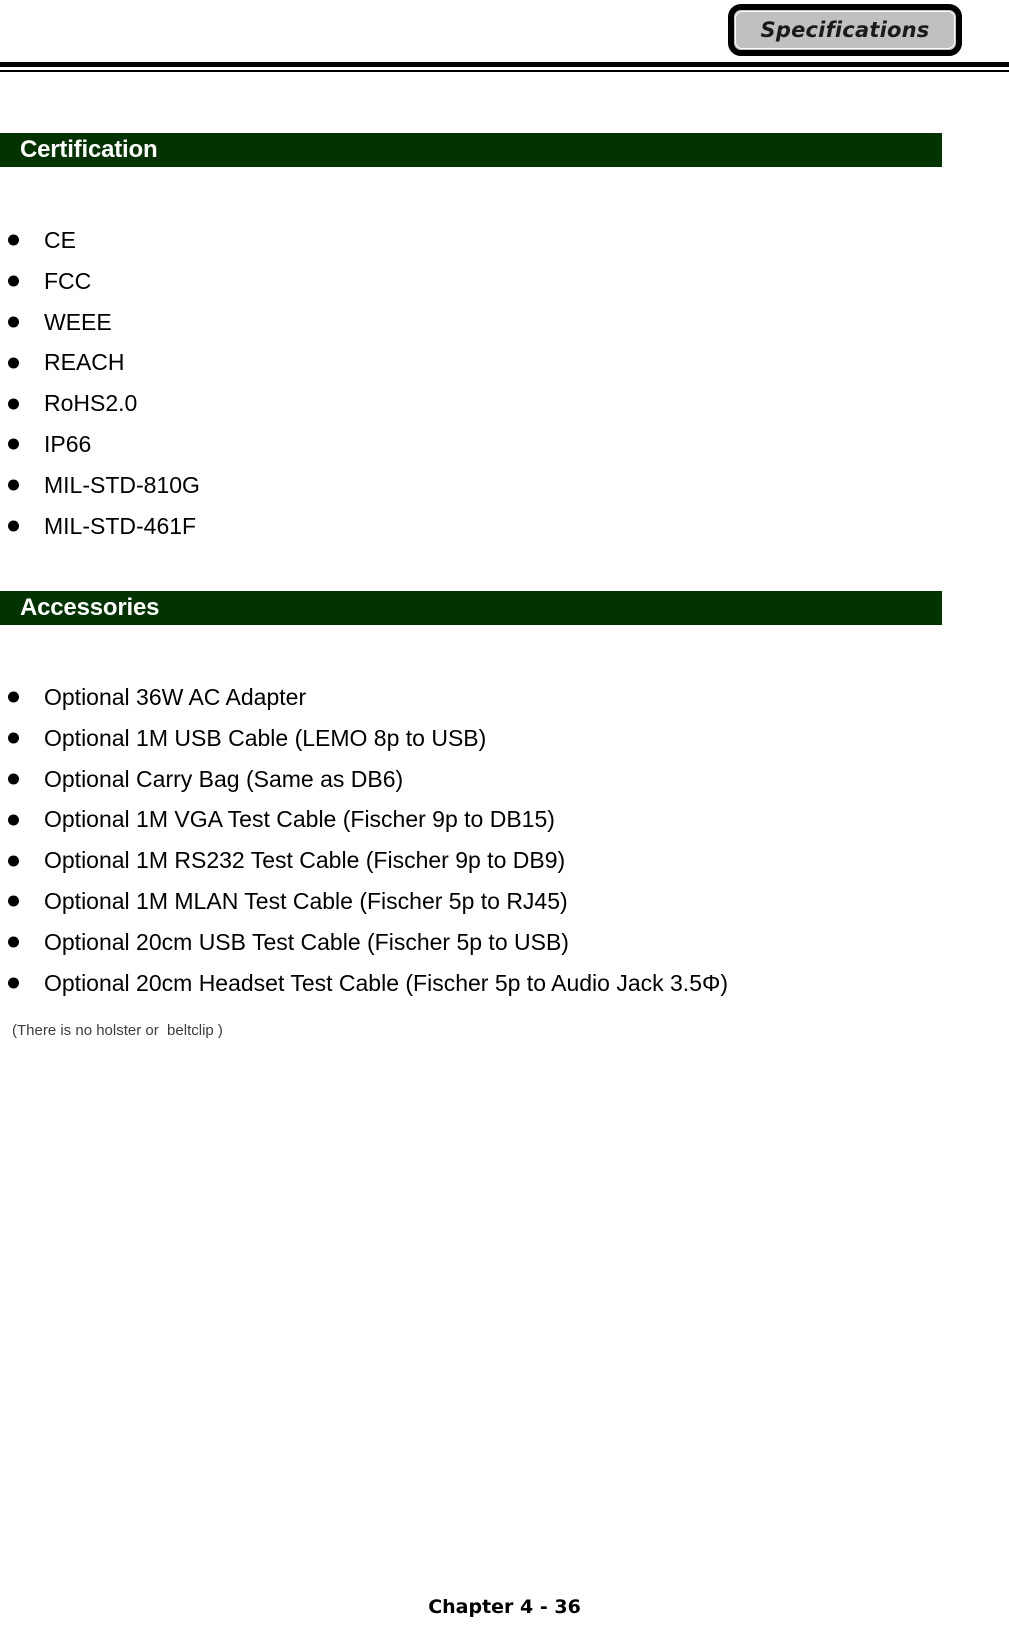 This screenshot has height=1651, width=1009. What do you see at coordinates (480, 444) in the screenshot?
I see `list-item: IP66` at bounding box center [480, 444].